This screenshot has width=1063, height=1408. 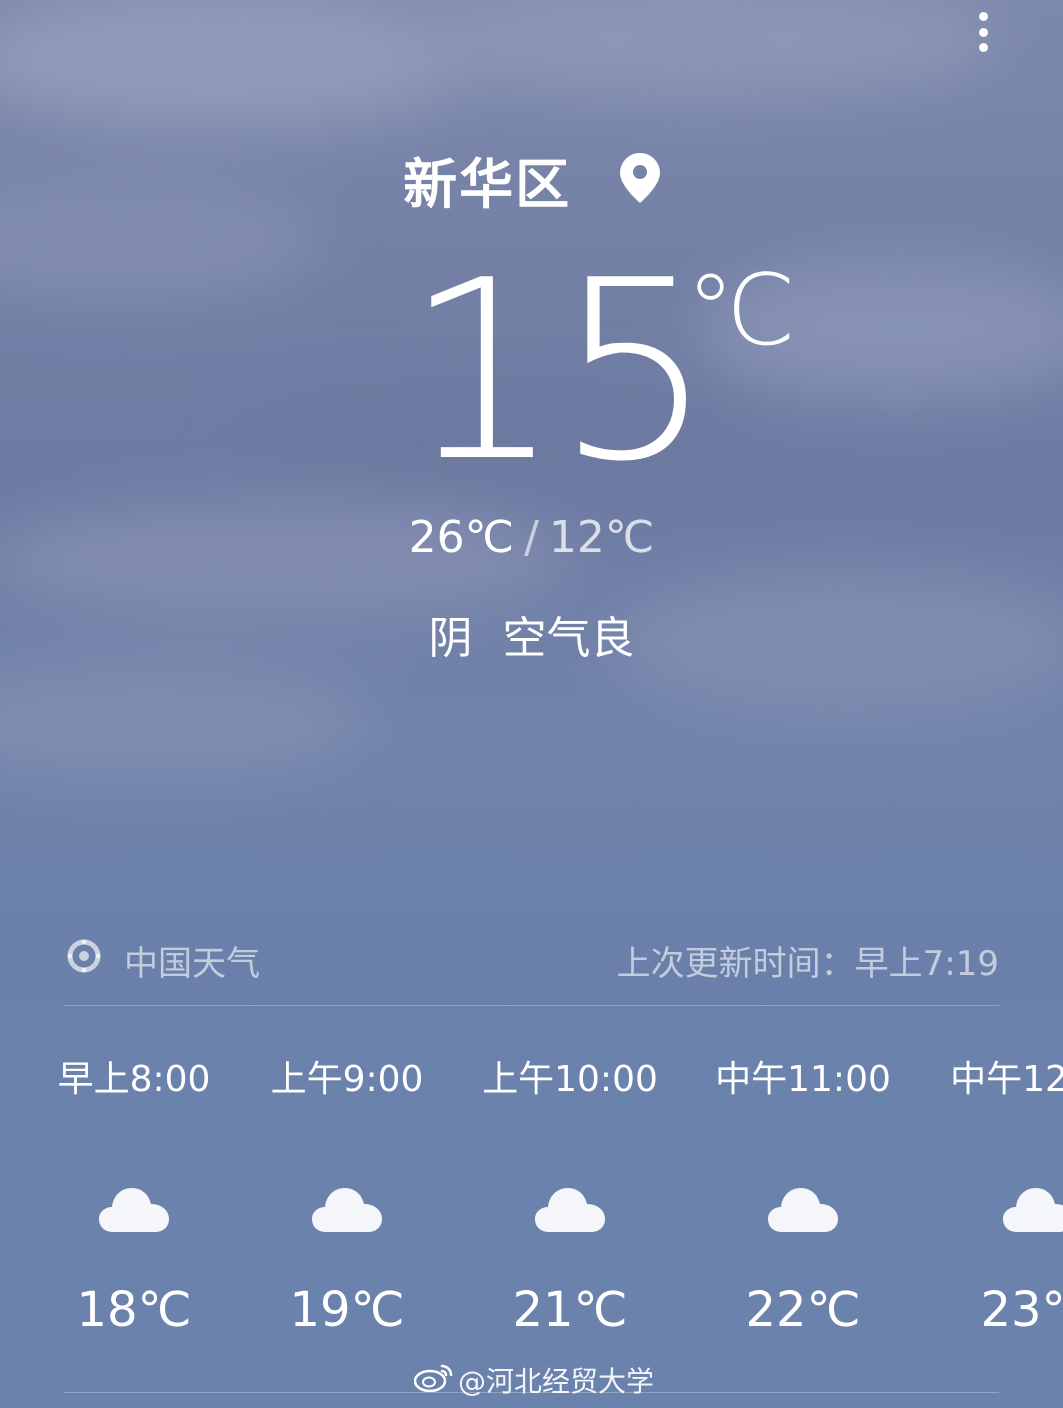 What do you see at coordinates (983, 26) in the screenshot?
I see `more-menu-button` at bounding box center [983, 26].